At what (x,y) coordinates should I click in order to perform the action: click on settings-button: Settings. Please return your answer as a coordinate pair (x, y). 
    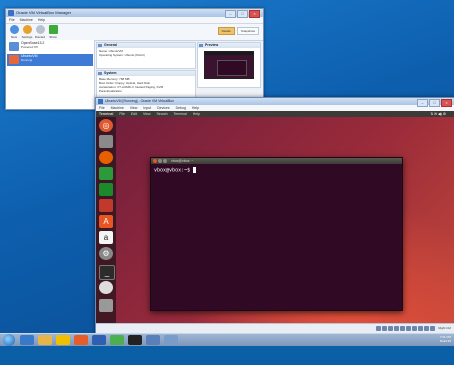
    Looking at the image, I should click on (27, 32).